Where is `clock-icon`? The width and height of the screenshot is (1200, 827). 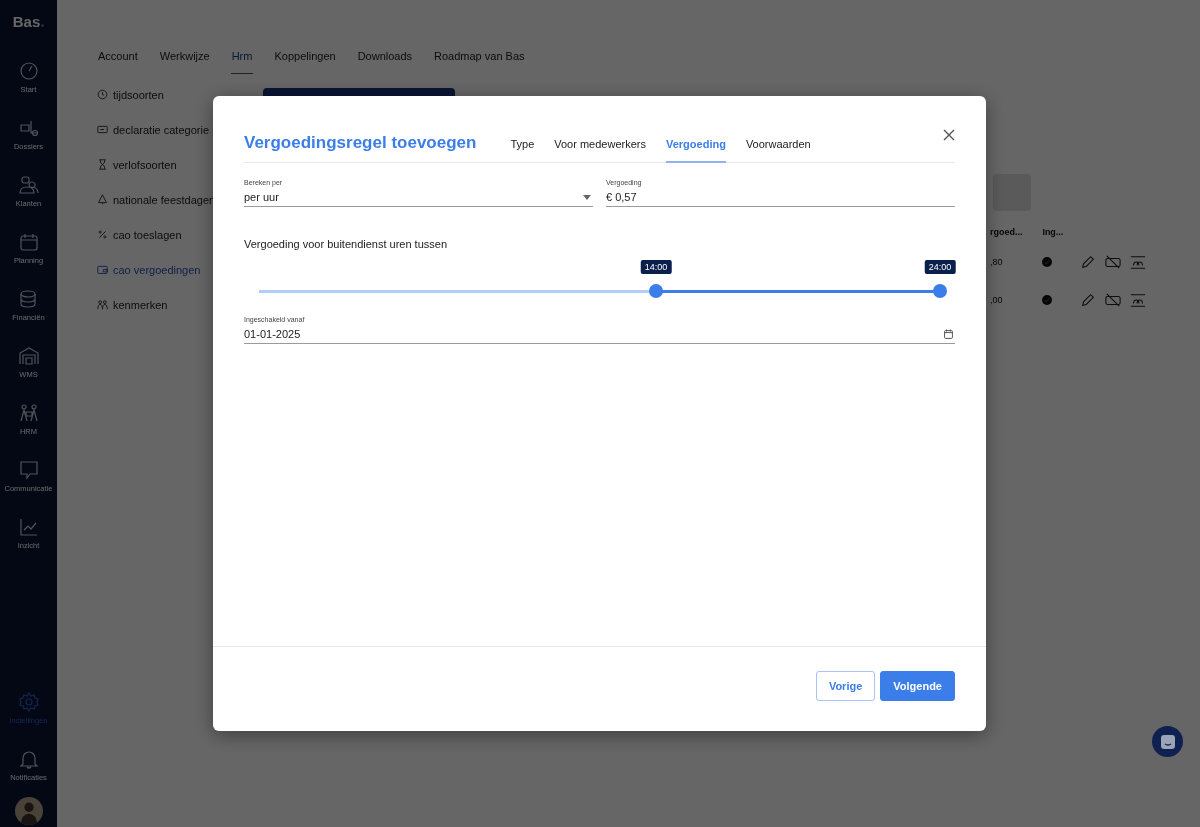 clock-icon is located at coordinates (102, 94).